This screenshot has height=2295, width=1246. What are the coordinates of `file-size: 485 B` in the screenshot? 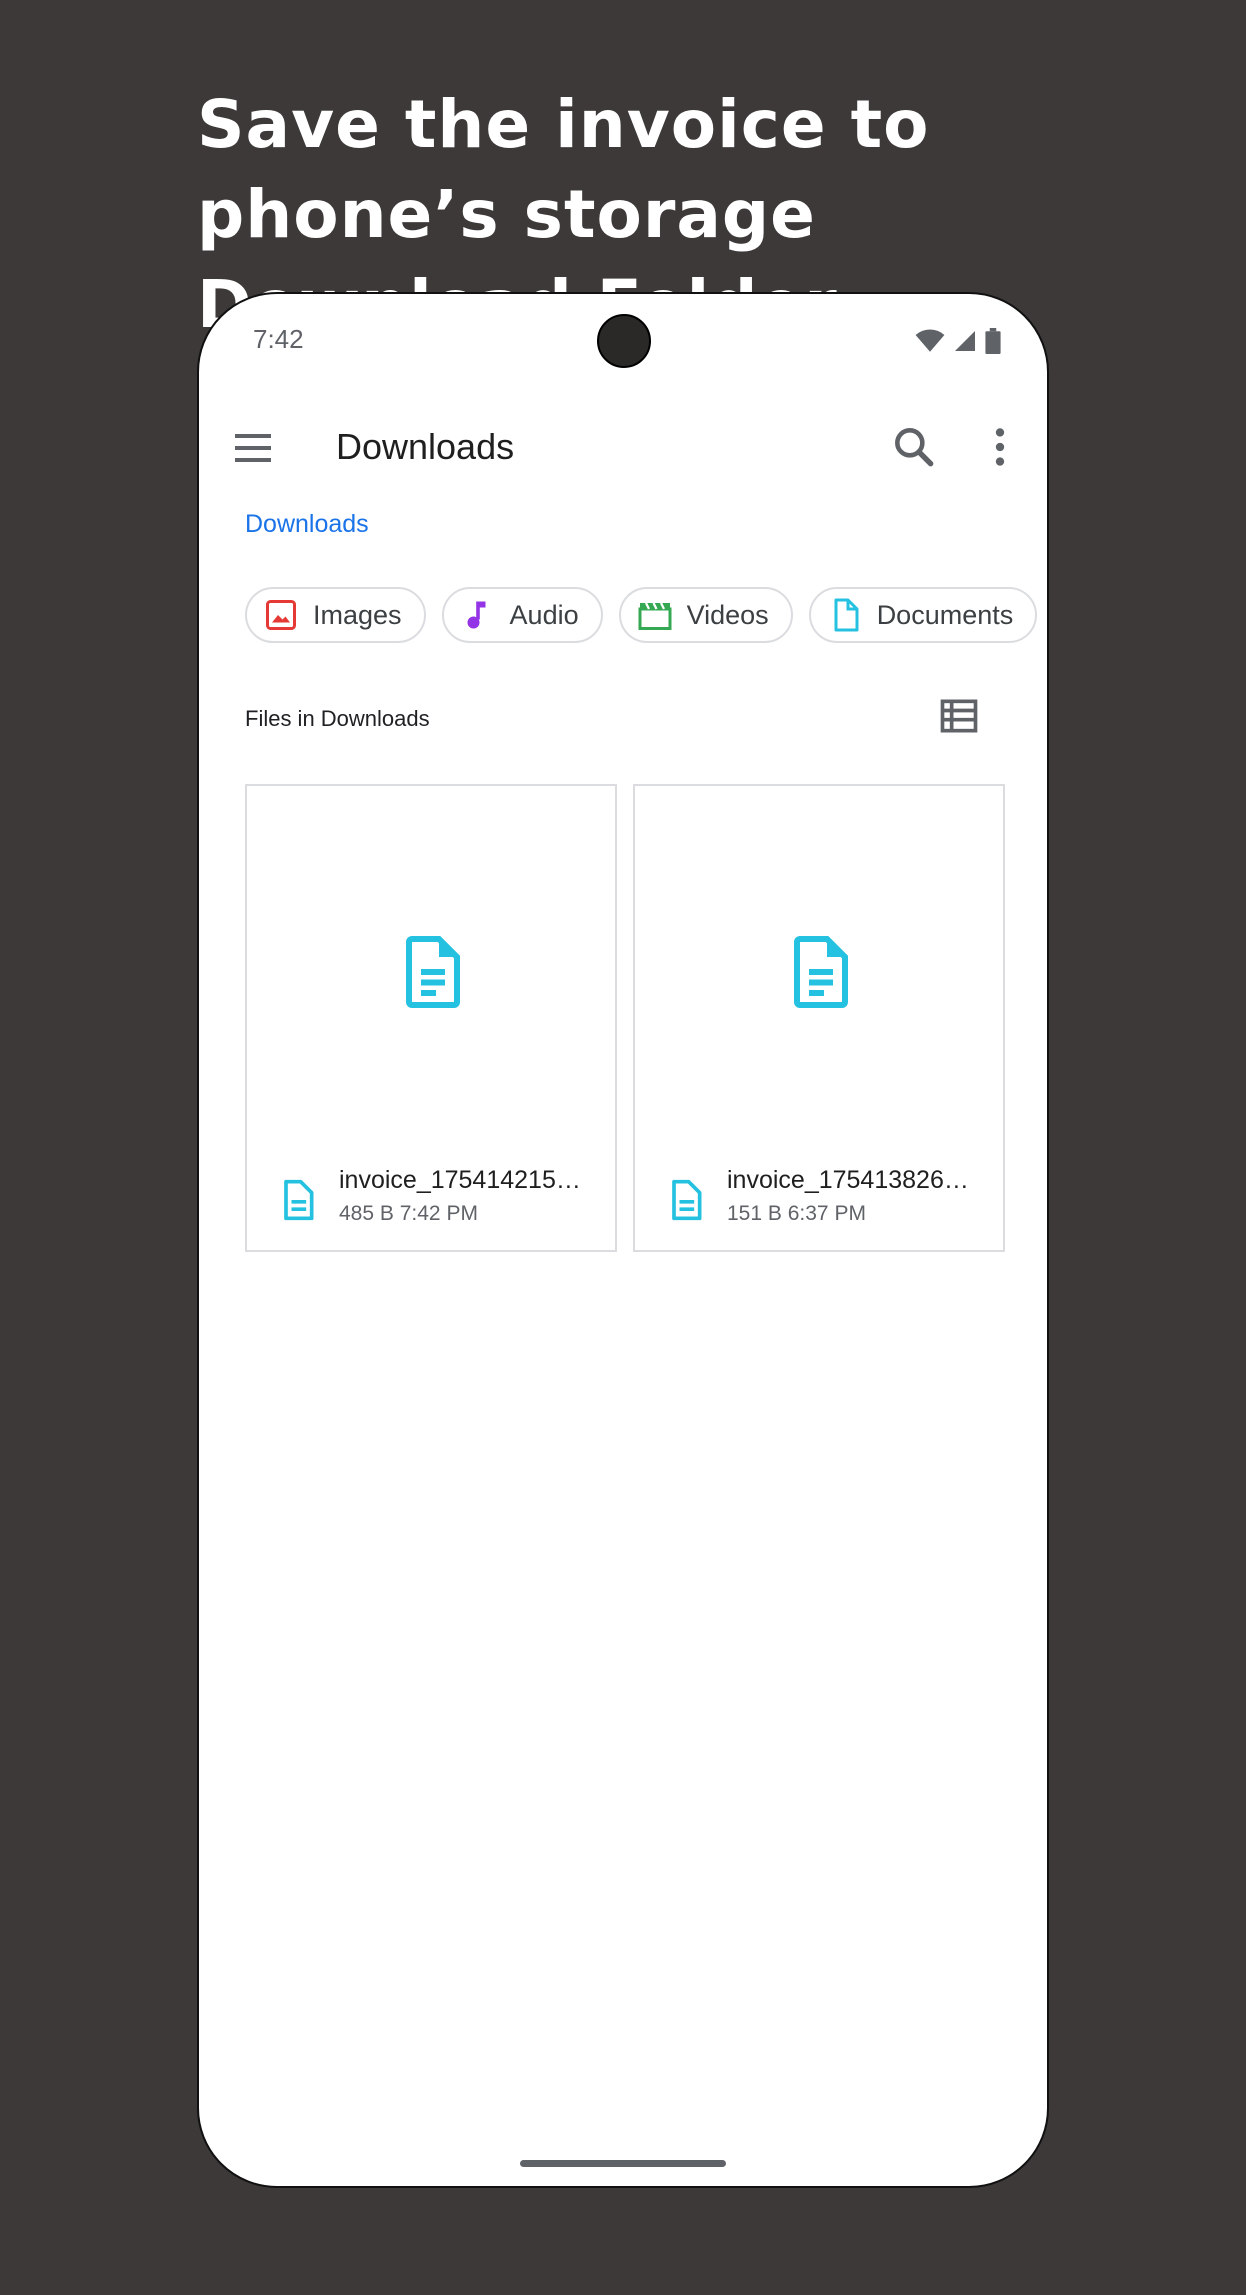 It's located at (366, 1213).